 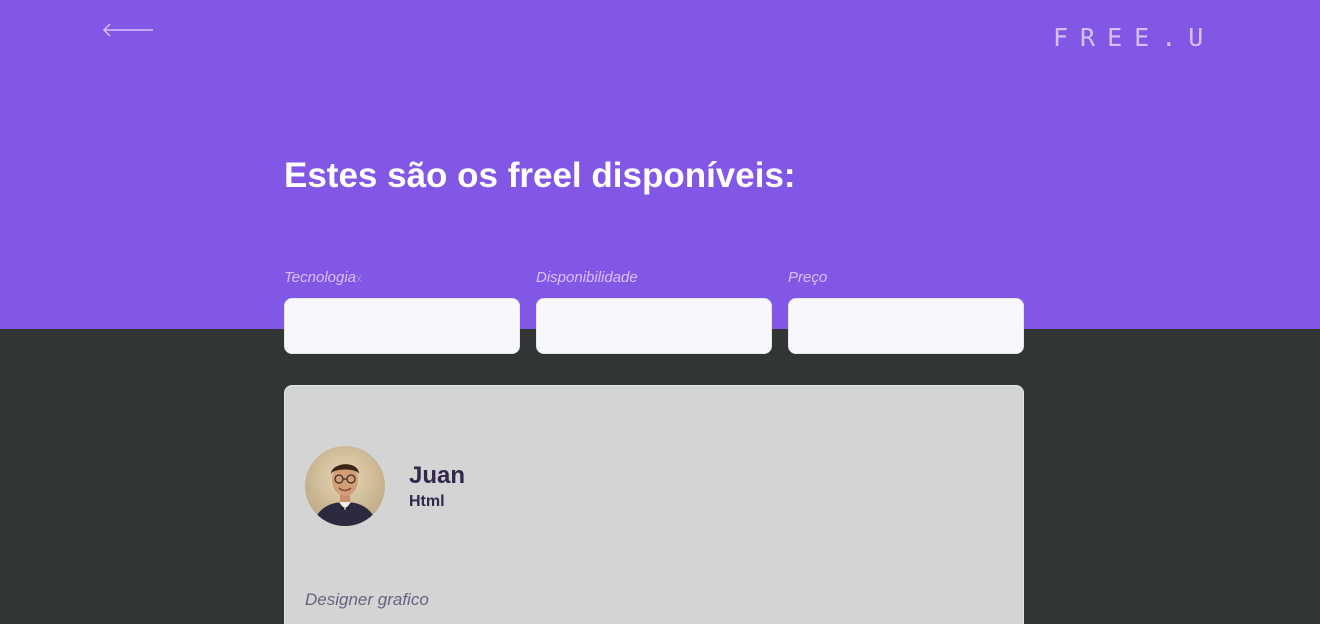 I want to click on avatar, so click(x=345, y=486).